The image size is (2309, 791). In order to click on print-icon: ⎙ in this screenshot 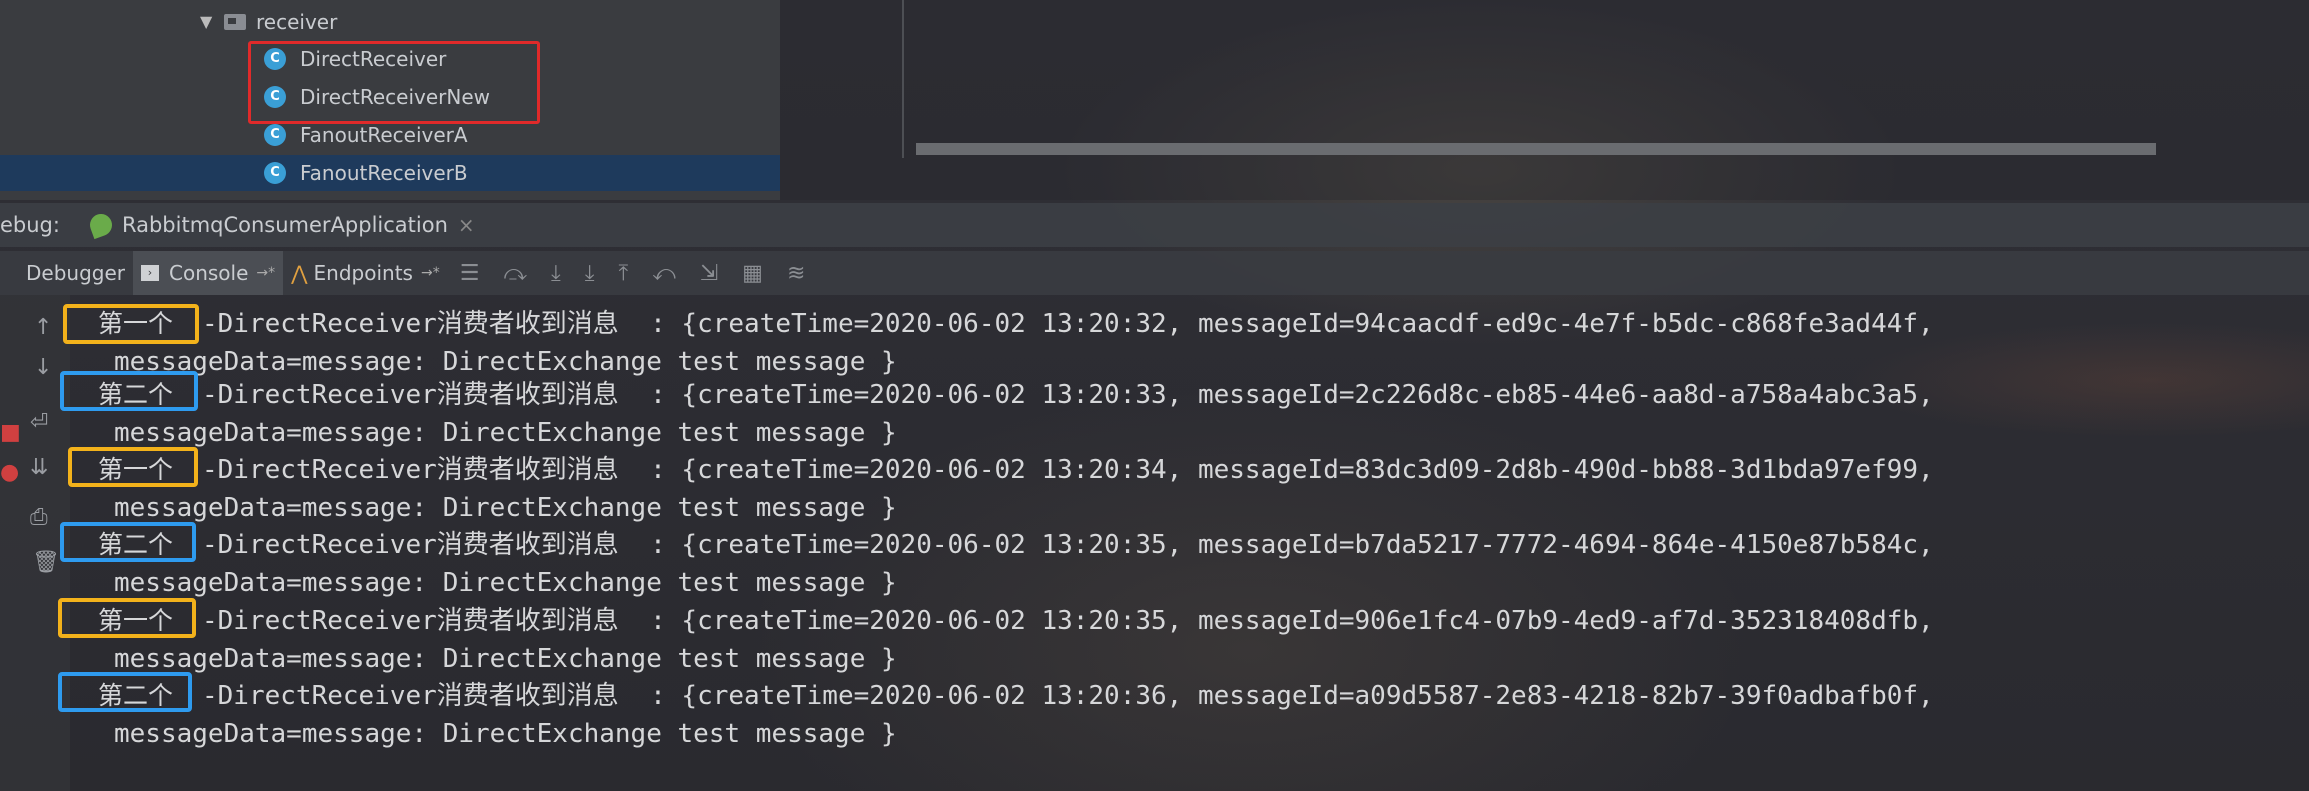, I will do `click(39, 517)`.